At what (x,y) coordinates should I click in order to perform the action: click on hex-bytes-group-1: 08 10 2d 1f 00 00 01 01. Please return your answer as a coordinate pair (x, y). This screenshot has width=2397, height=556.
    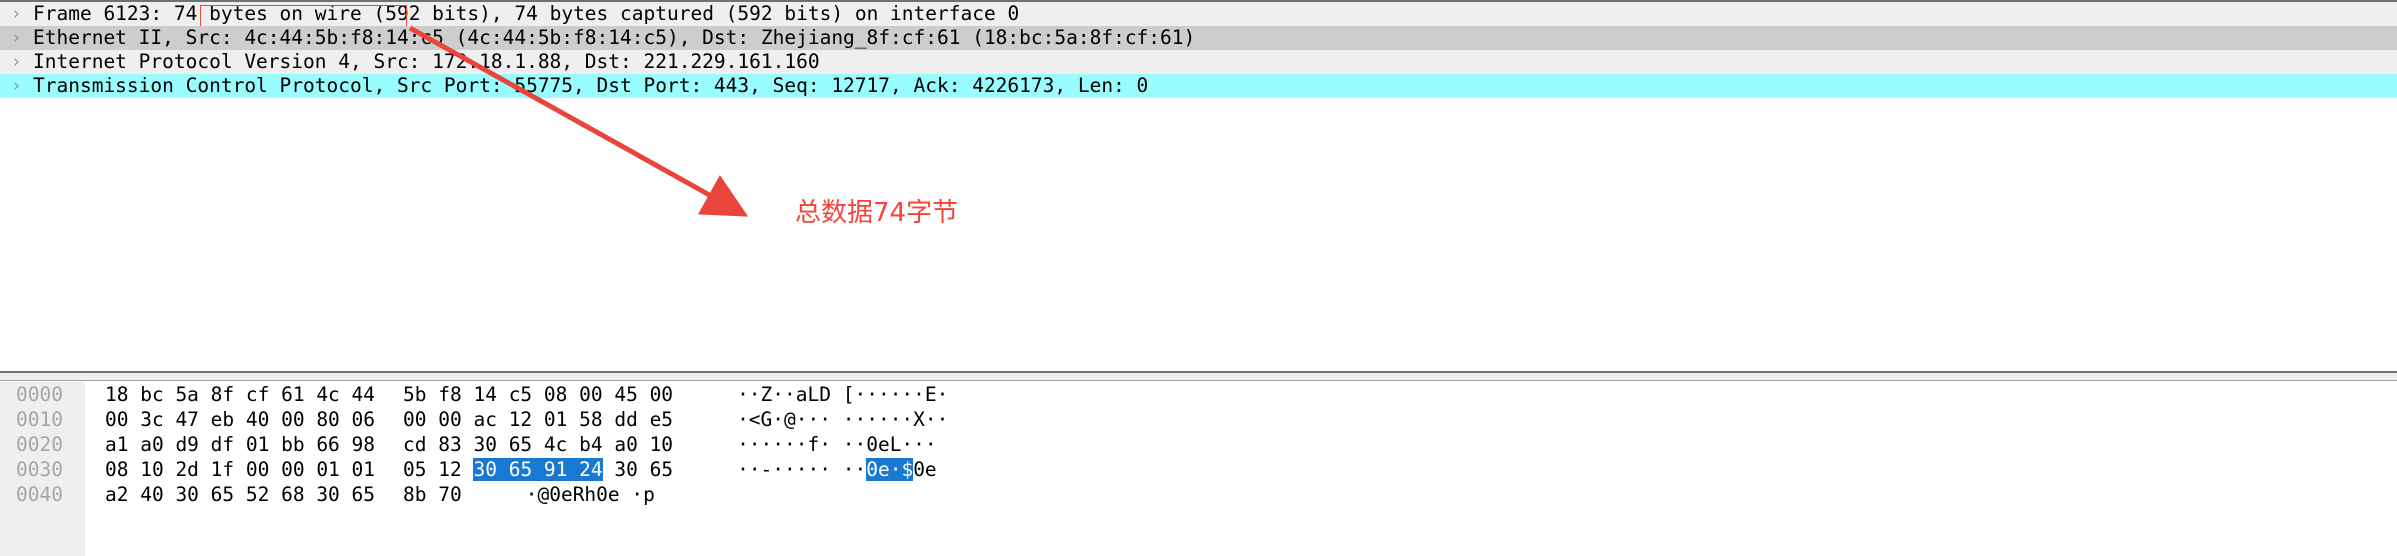
    Looking at the image, I should click on (230, 469).